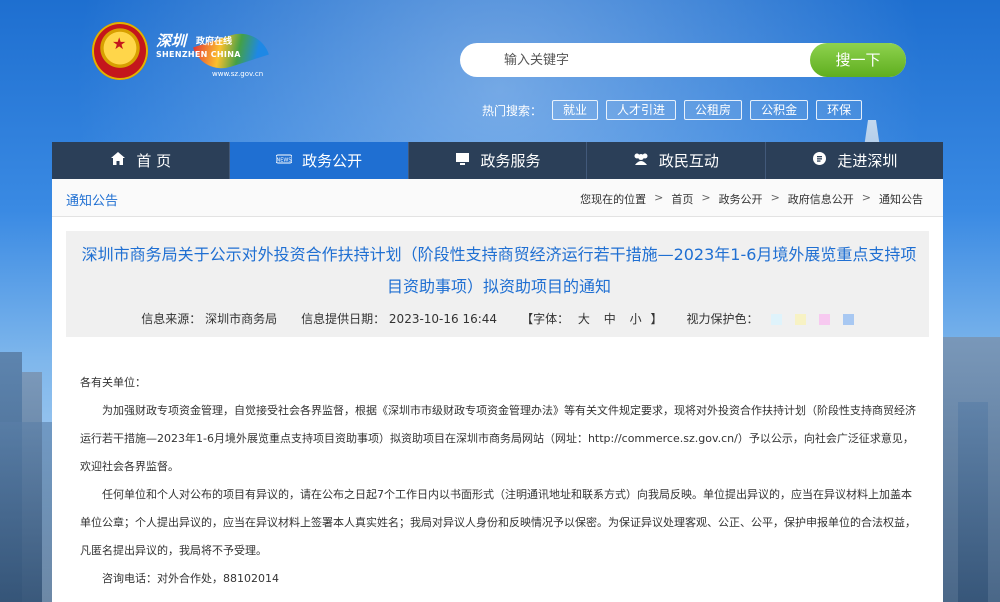  I want to click on national-emblem-icon: ★, so click(120, 51).